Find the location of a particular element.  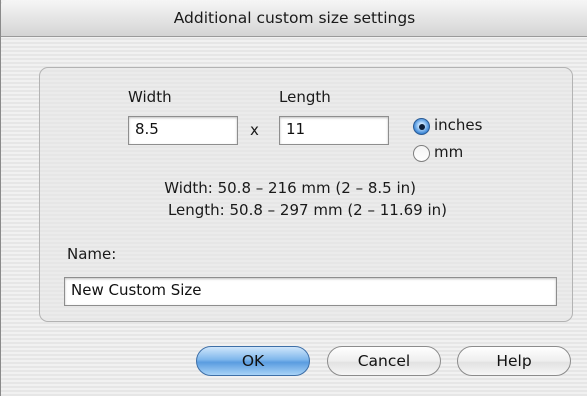

ok-button: OK is located at coordinates (253, 361).